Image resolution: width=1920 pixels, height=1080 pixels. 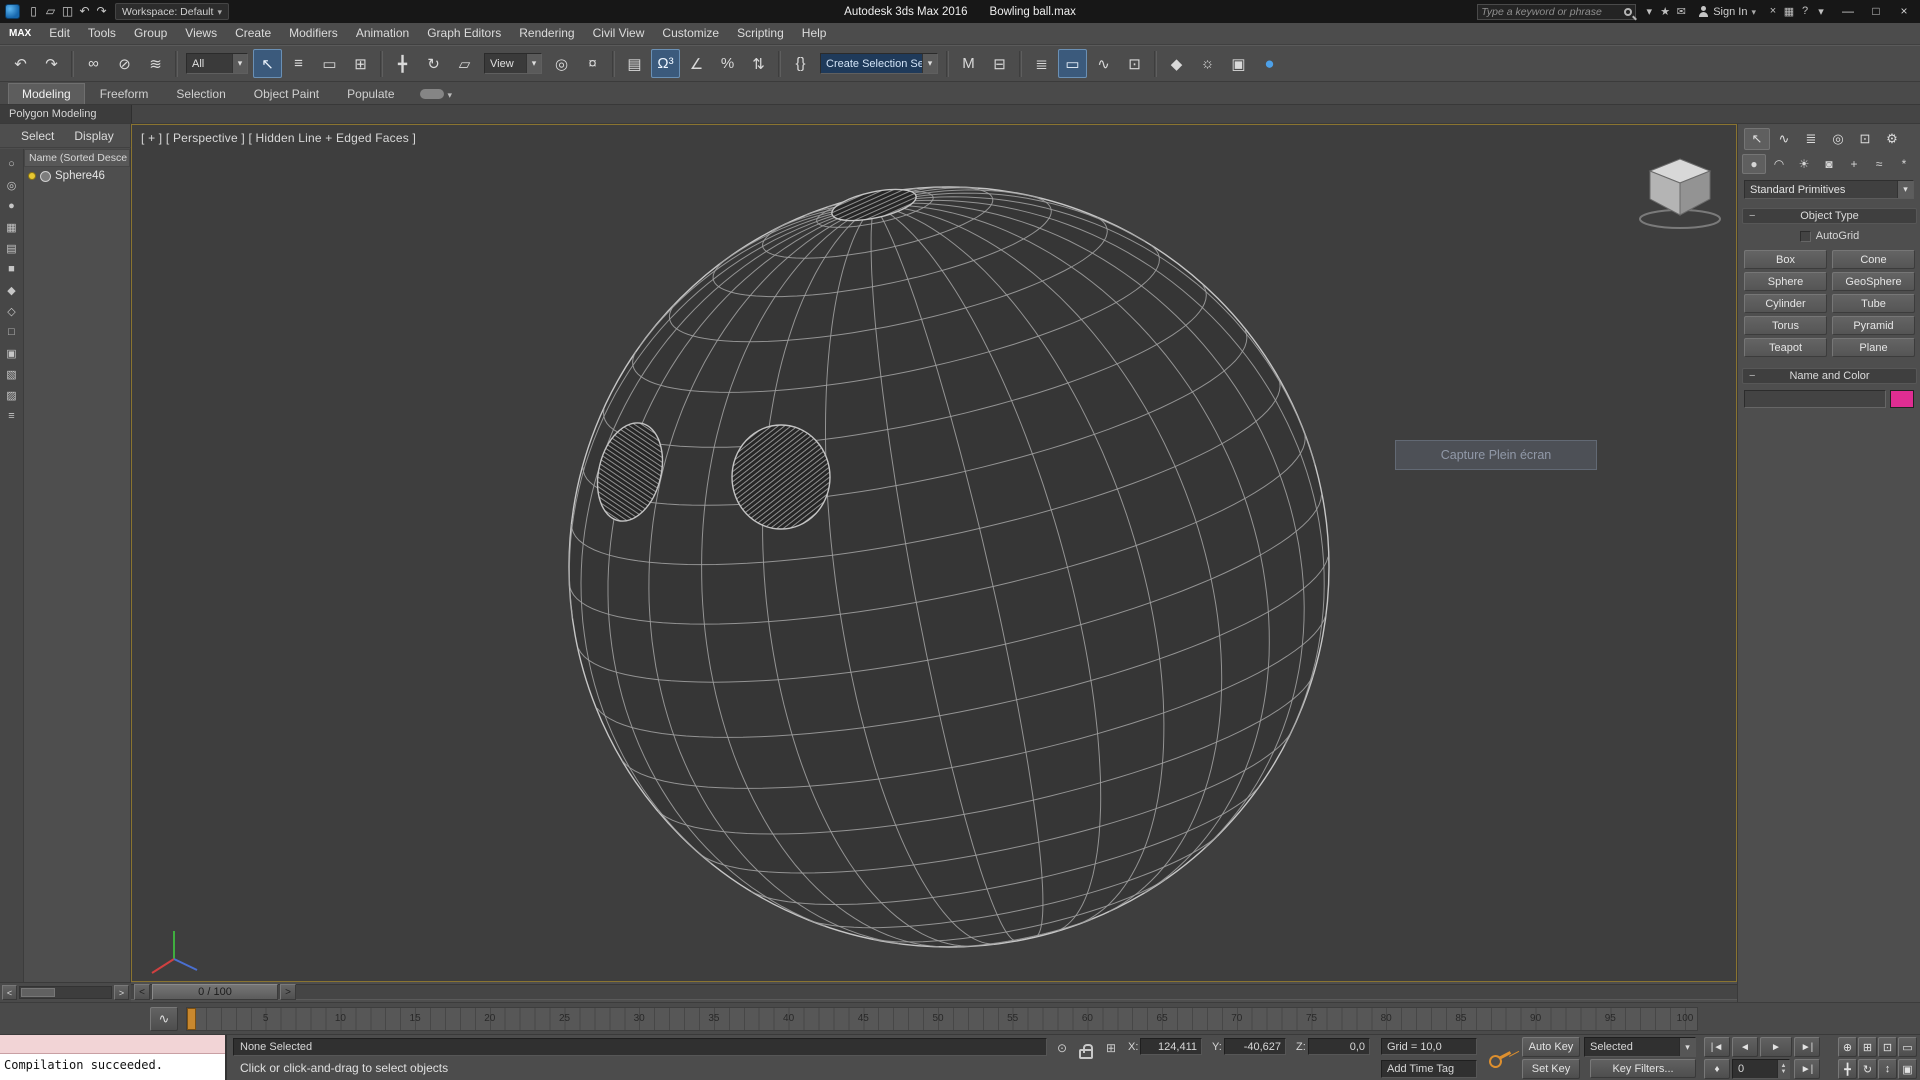 What do you see at coordinates (37, 136) in the screenshot?
I see `explorer-menu-select: Select` at bounding box center [37, 136].